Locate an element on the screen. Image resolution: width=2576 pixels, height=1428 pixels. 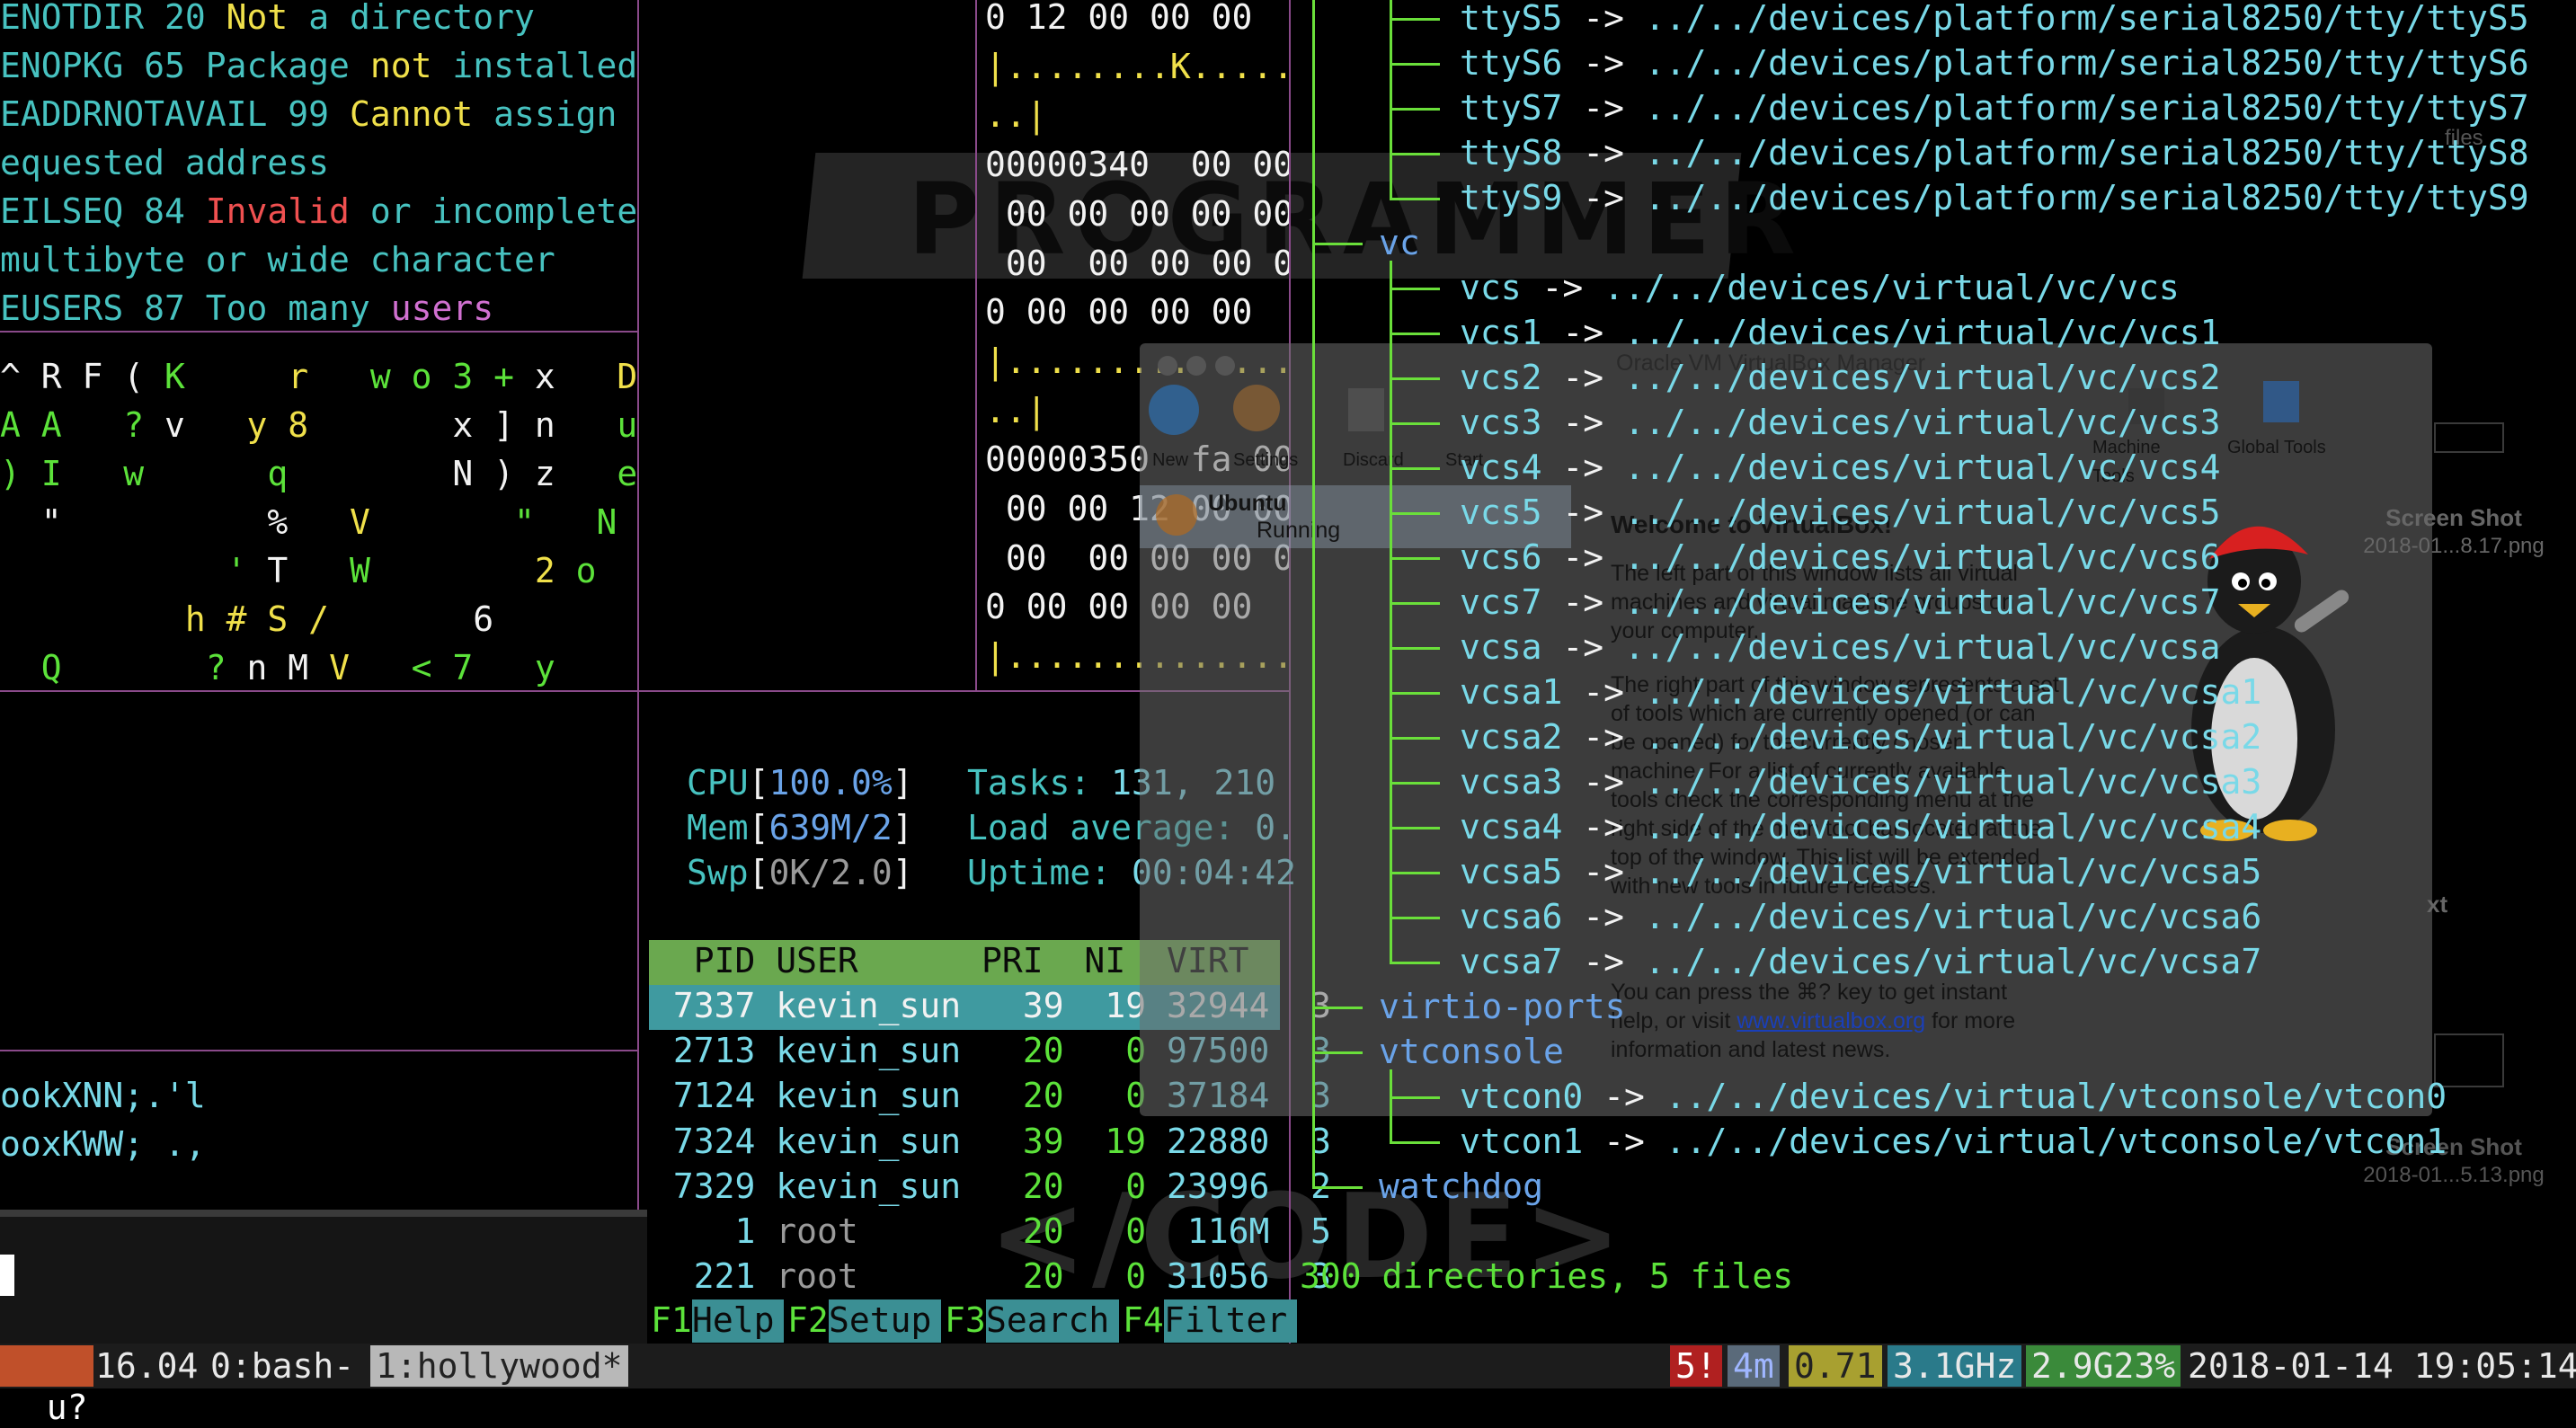
htop-process-row: 7324 kevin_sun 39 19 22880 3 is located at coordinates (992, 1142).